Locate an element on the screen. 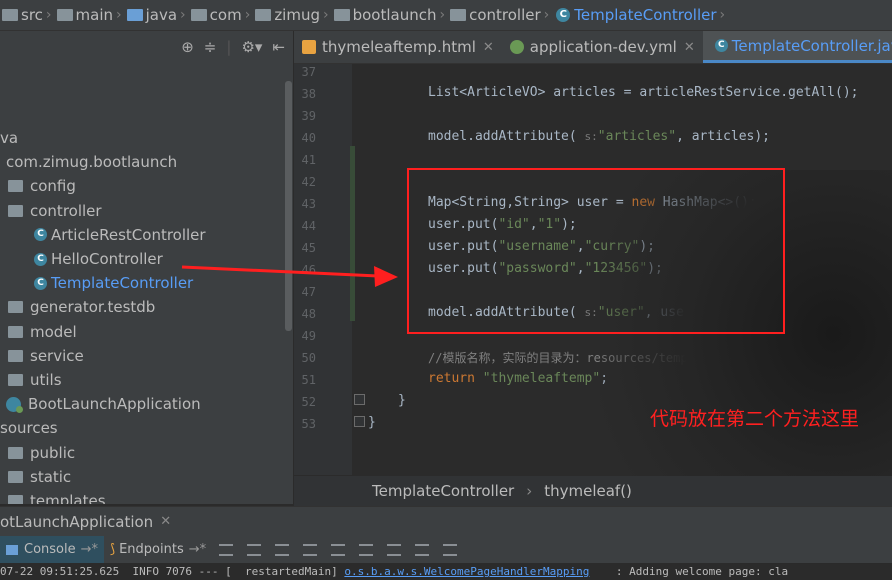  crumb-template-controller: C TemplateController is located at coordinates (634, 15).